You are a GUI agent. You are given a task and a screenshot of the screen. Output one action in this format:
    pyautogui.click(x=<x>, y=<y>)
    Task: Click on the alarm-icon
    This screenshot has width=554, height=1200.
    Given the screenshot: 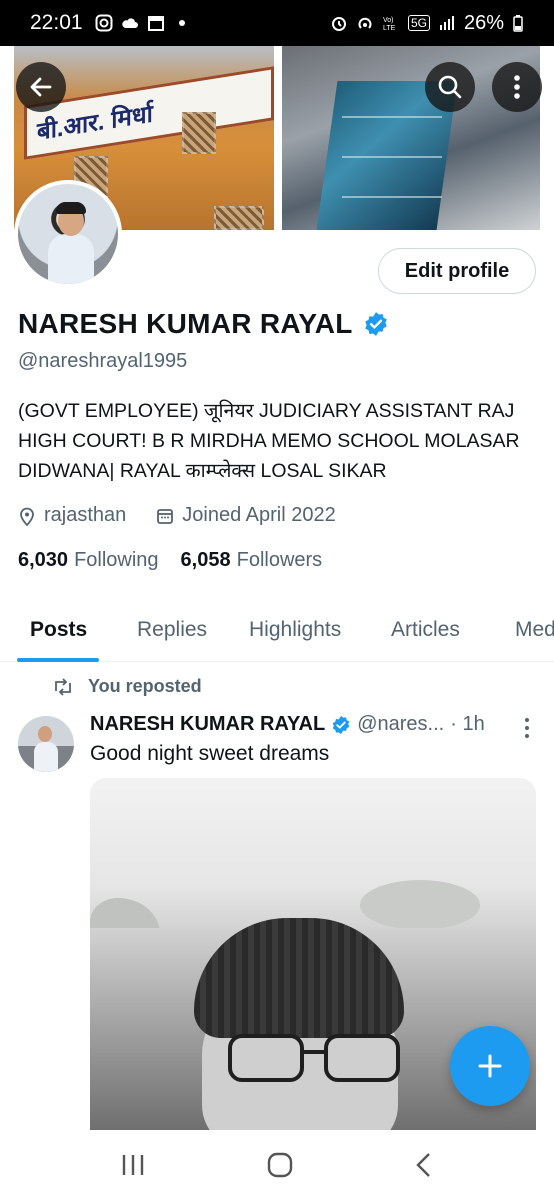 What is the action you would take?
    pyautogui.click(x=338, y=24)
    